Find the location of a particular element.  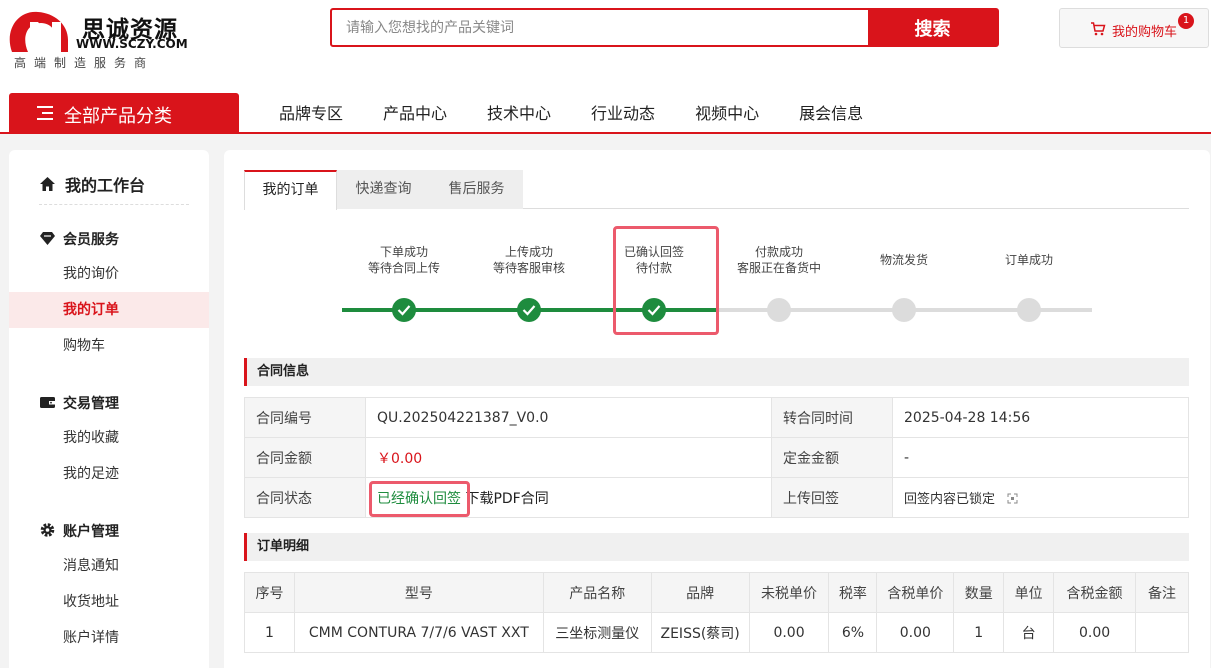

col-header: 税率 is located at coordinates (853, 592).